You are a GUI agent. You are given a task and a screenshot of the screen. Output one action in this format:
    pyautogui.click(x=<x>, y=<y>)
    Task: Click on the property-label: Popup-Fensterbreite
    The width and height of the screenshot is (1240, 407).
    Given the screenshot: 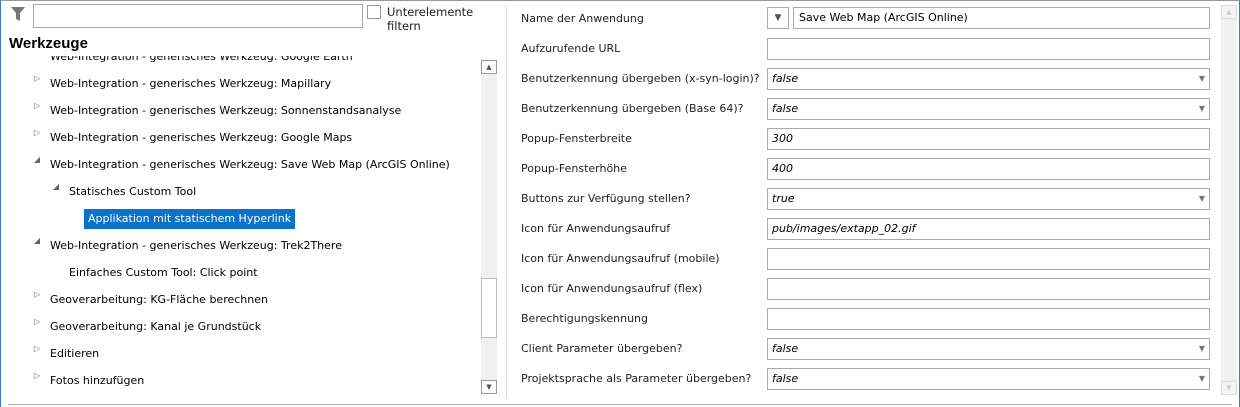 What is the action you would take?
    pyautogui.click(x=576, y=138)
    